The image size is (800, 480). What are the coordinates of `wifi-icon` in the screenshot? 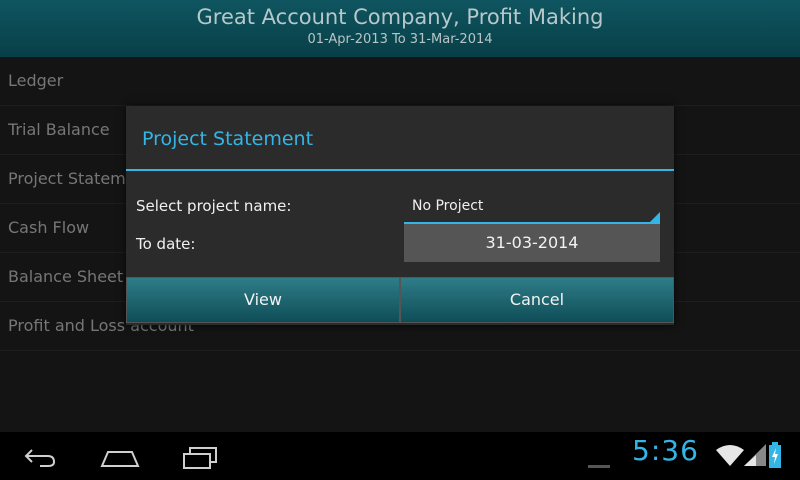 It's located at (730, 457).